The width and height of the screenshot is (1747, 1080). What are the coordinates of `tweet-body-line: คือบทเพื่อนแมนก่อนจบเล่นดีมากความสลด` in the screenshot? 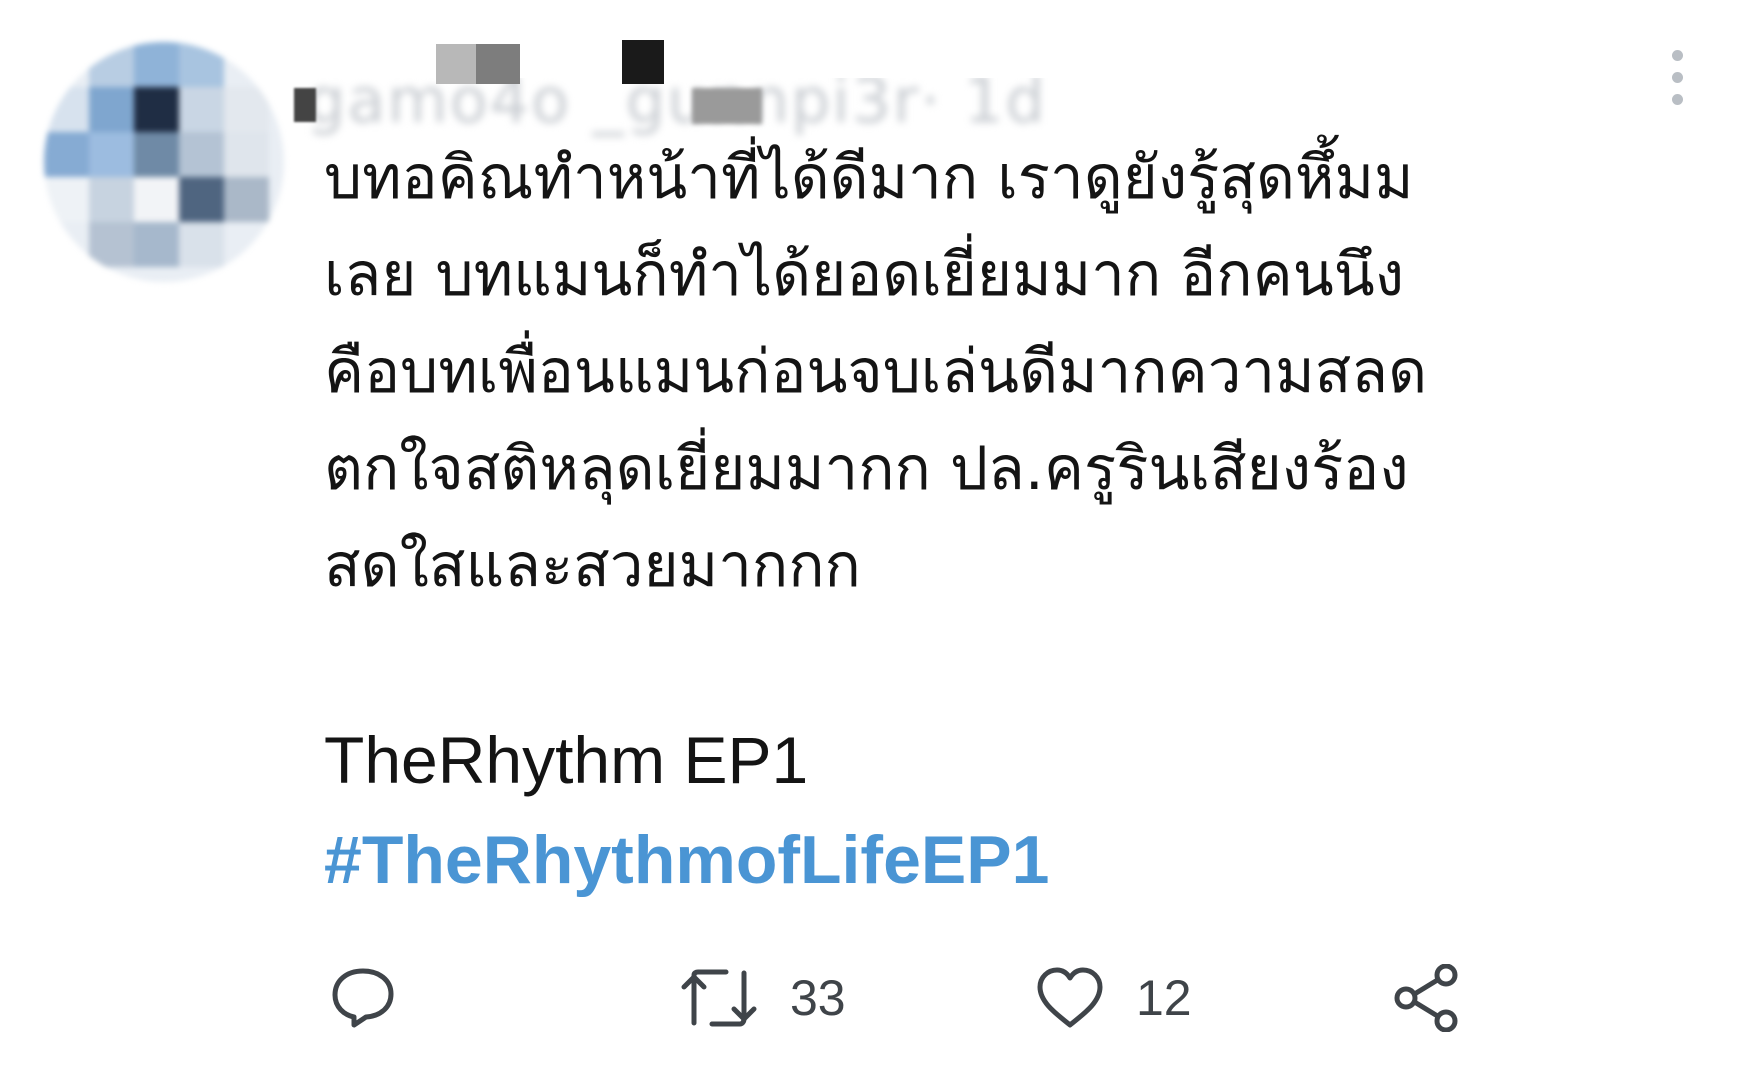 It's located at (876, 372).